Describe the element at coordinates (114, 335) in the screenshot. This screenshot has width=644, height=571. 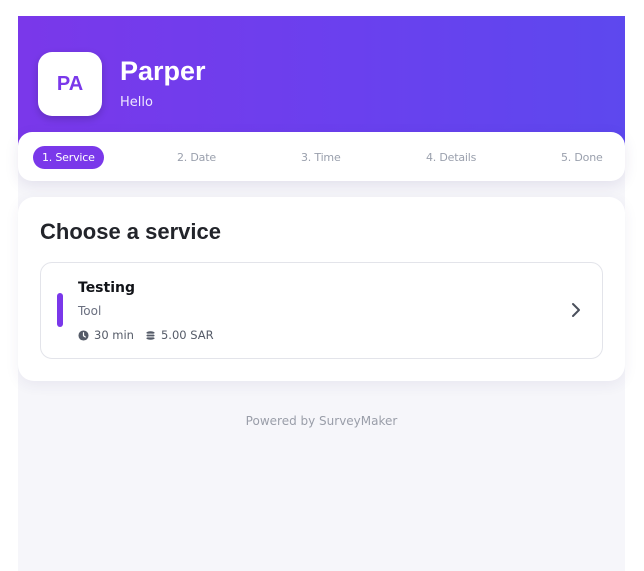
I see `service-duration: 30 min` at that location.